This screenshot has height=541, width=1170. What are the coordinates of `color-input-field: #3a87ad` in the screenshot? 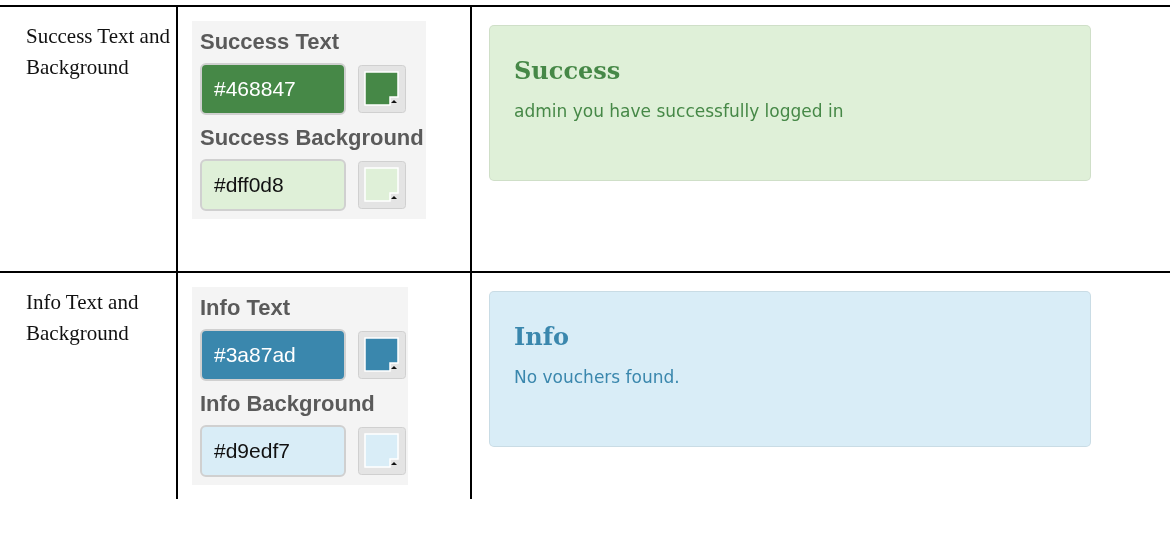 It's located at (273, 355).